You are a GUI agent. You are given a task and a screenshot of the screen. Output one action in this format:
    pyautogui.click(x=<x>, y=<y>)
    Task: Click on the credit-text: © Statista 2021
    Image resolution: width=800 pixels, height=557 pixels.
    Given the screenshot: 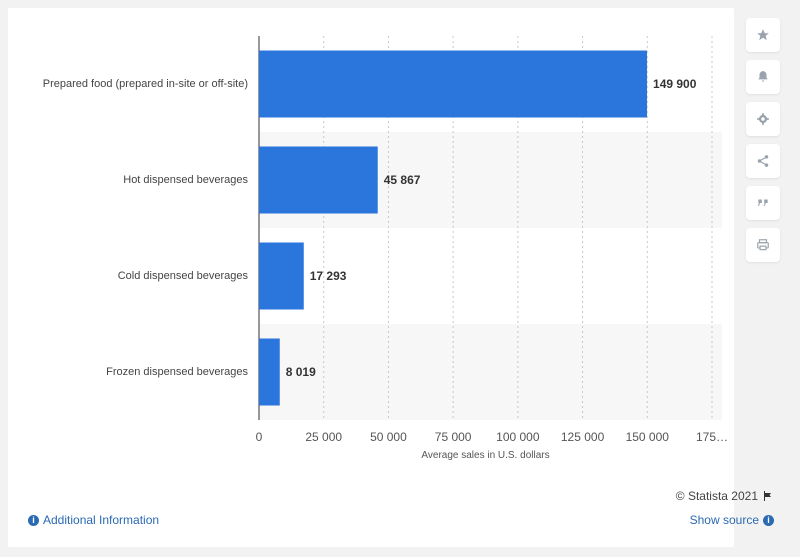 What is the action you would take?
    pyautogui.click(x=716, y=496)
    